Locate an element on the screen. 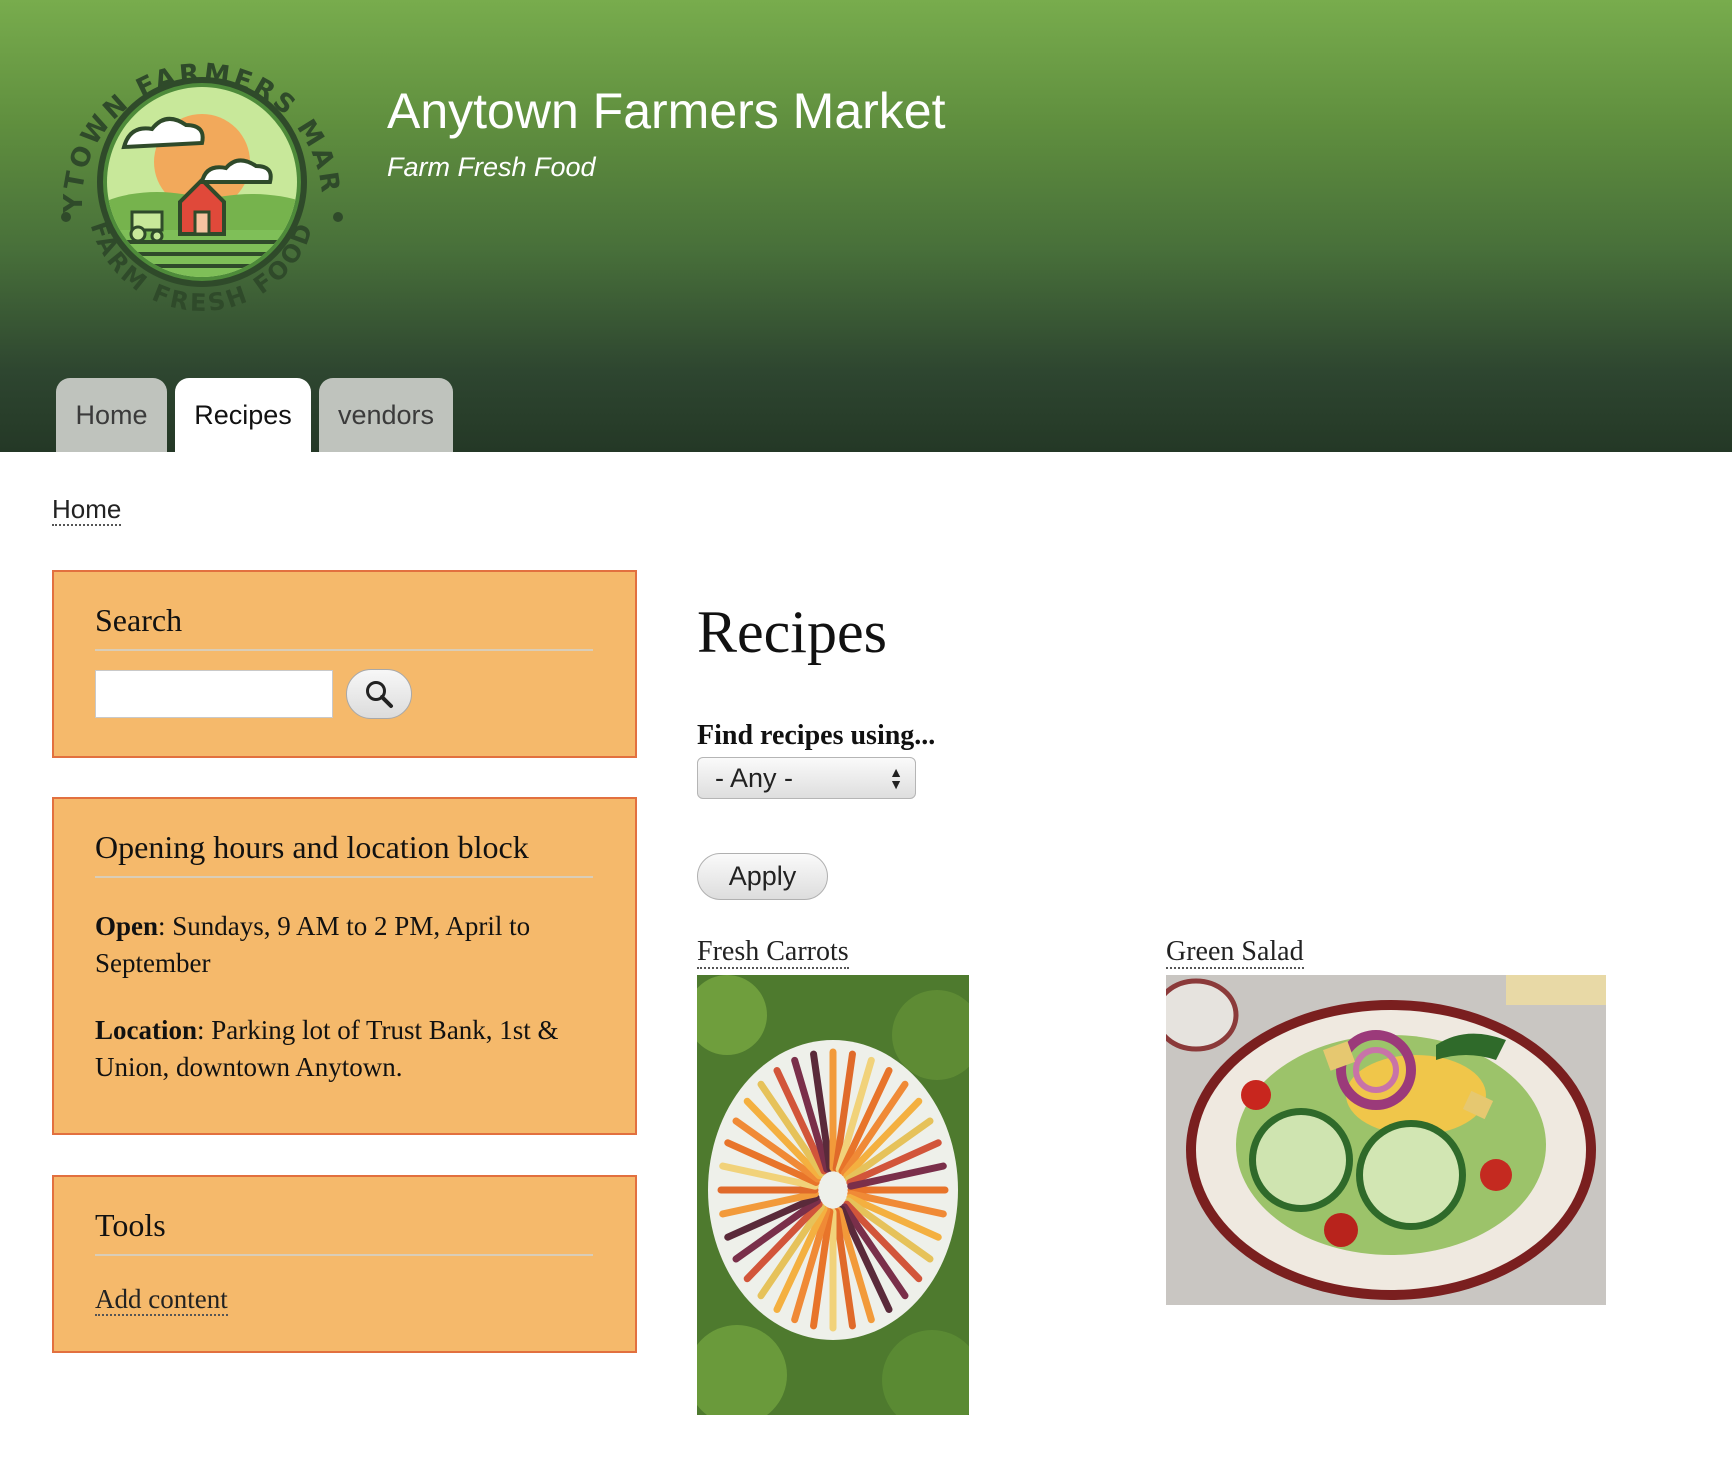  tools-block-title: Tools is located at coordinates (344, 1231).